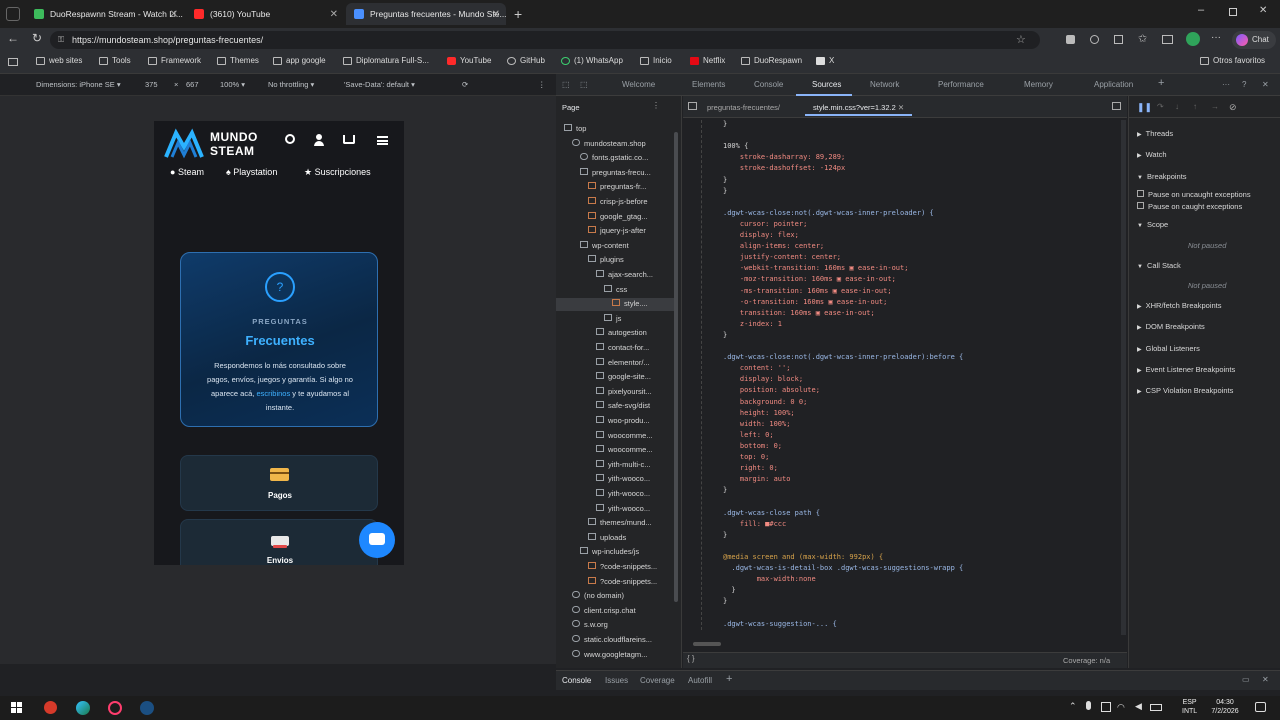 This screenshot has height=720, width=1280. Describe the element at coordinates (799, 313) in the screenshot. I see `code-line: transition: 160ms ▣ ease-in-out;` at that location.